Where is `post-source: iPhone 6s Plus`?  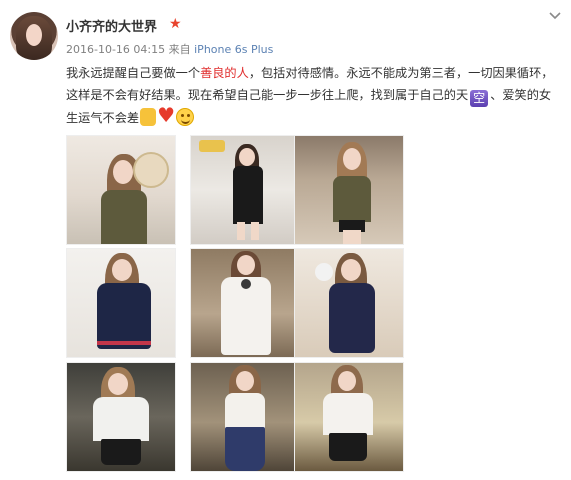 post-source: iPhone 6s Plus is located at coordinates (233, 49).